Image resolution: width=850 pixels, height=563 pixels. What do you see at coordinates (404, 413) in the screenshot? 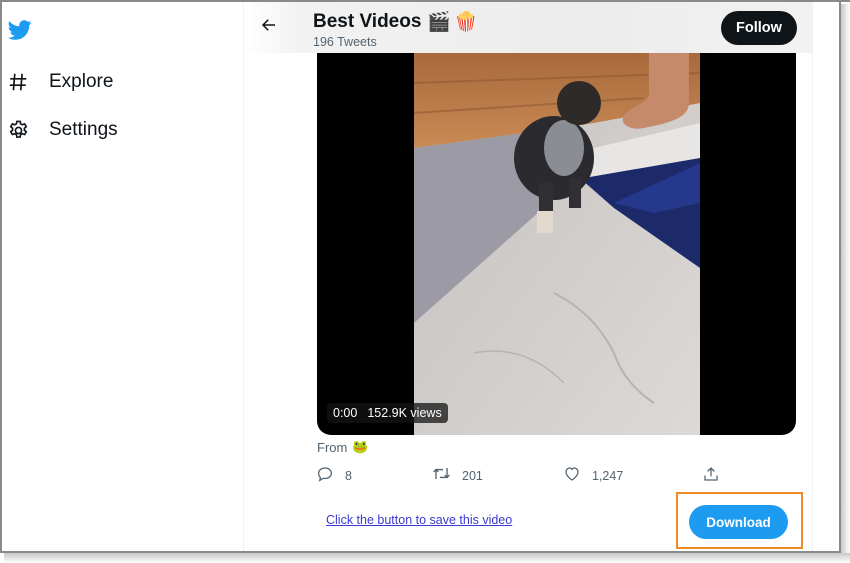
I see `video-views: 152.9K views` at bounding box center [404, 413].